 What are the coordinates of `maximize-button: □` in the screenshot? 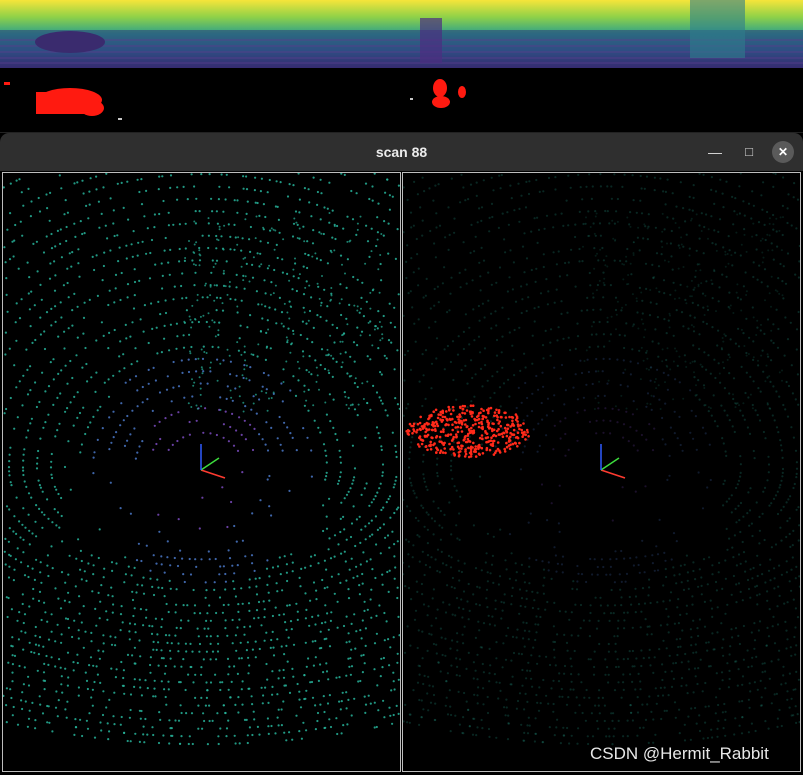 It's located at (749, 152).